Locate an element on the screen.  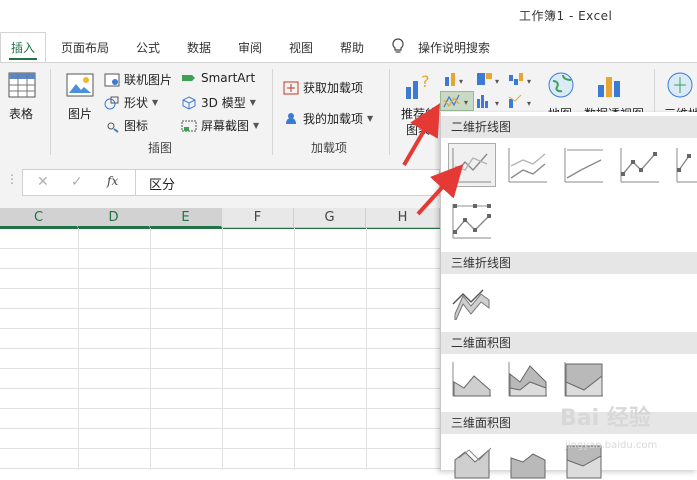
table-button: 表格 is located at coordinates (21, 113).